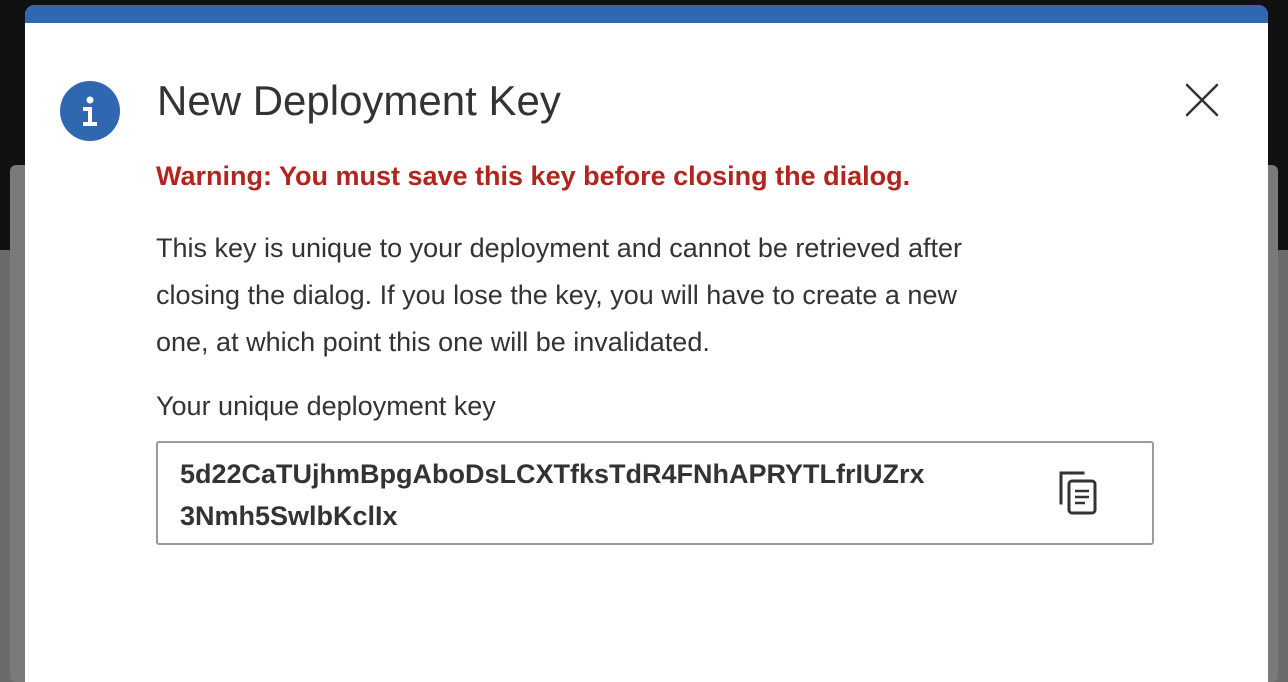  I want to click on dialog-accent-bar, so click(646, 14).